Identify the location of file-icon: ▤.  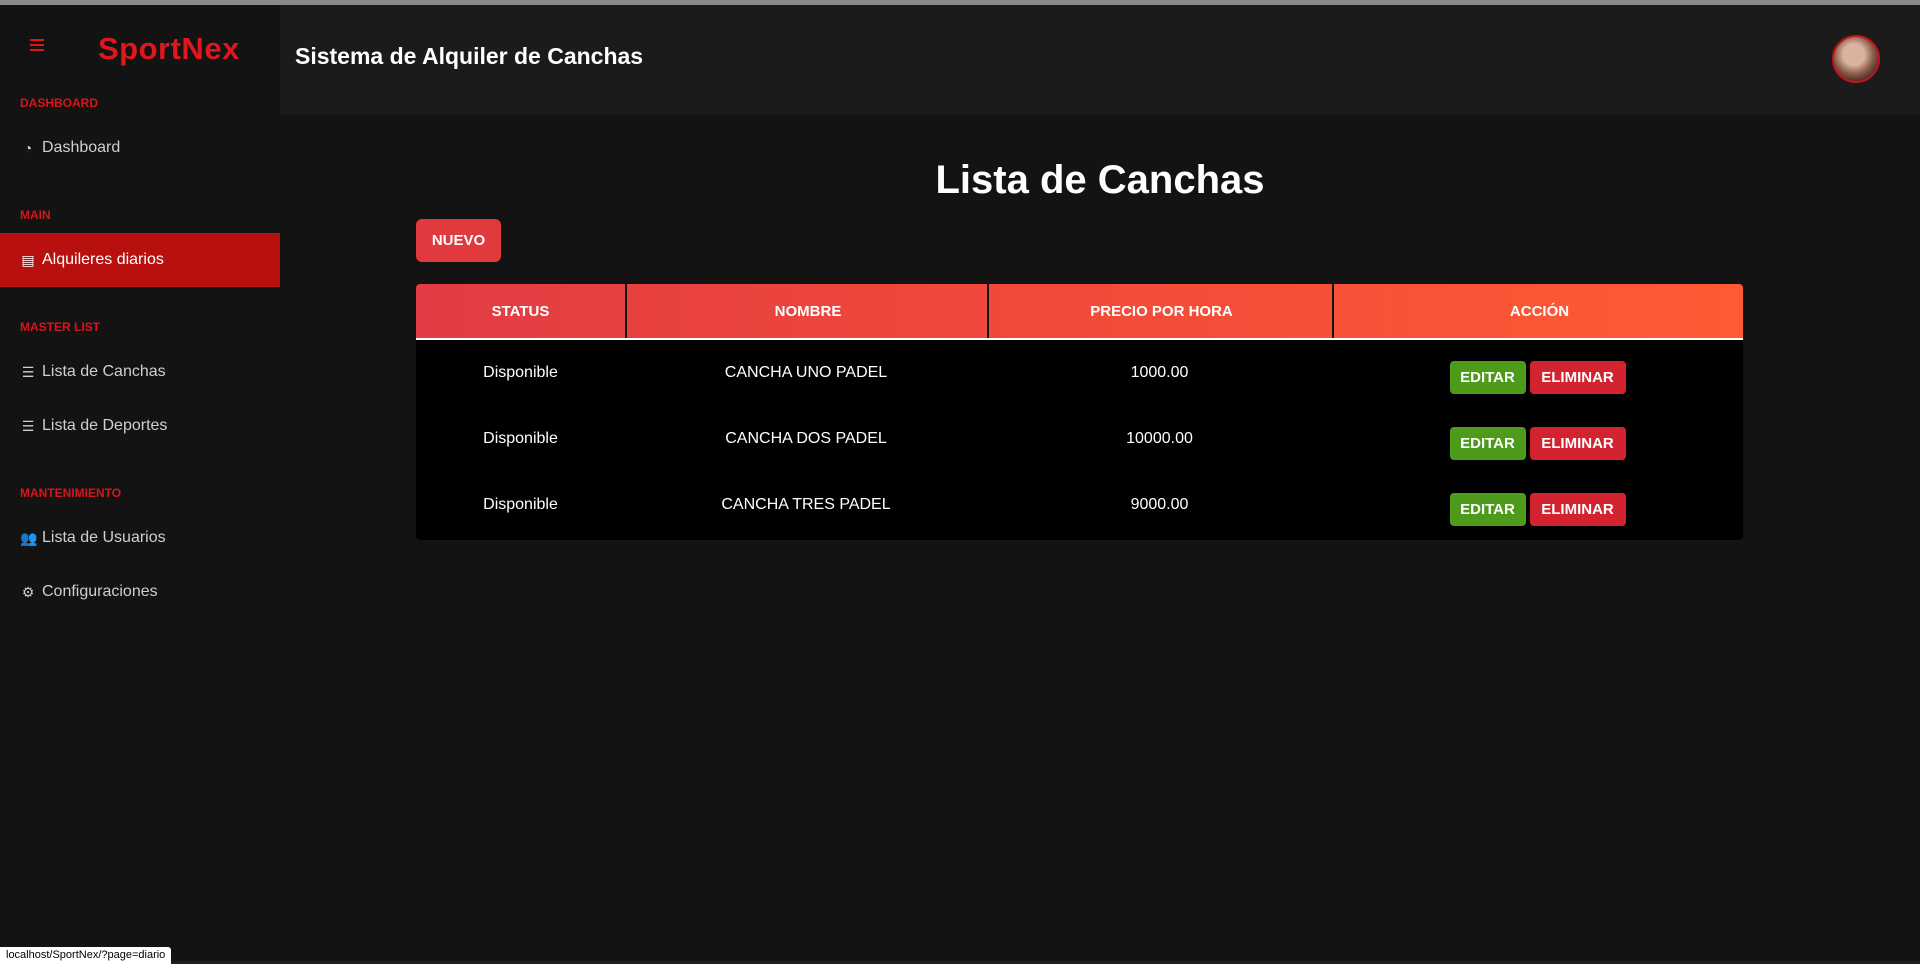
(28, 259).